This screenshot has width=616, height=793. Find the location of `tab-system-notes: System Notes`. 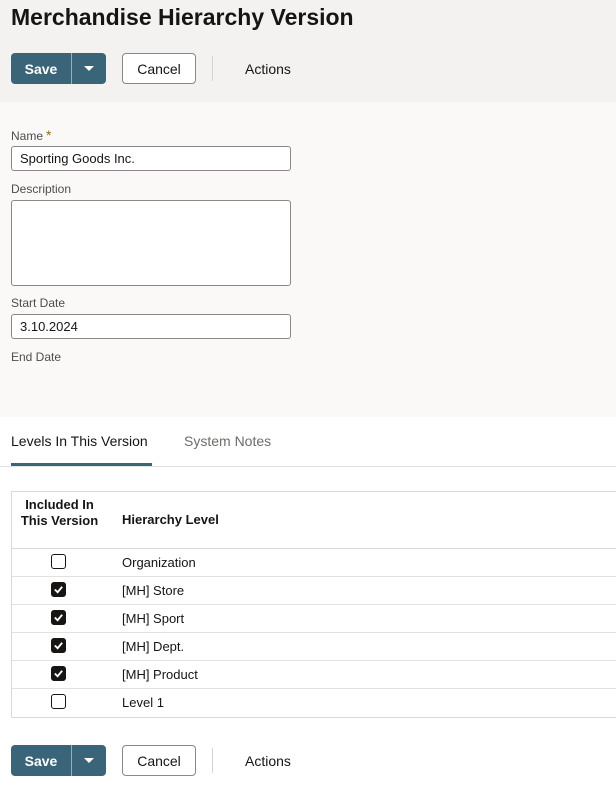

tab-system-notes: System Notes is located at coordinates (227, 441).